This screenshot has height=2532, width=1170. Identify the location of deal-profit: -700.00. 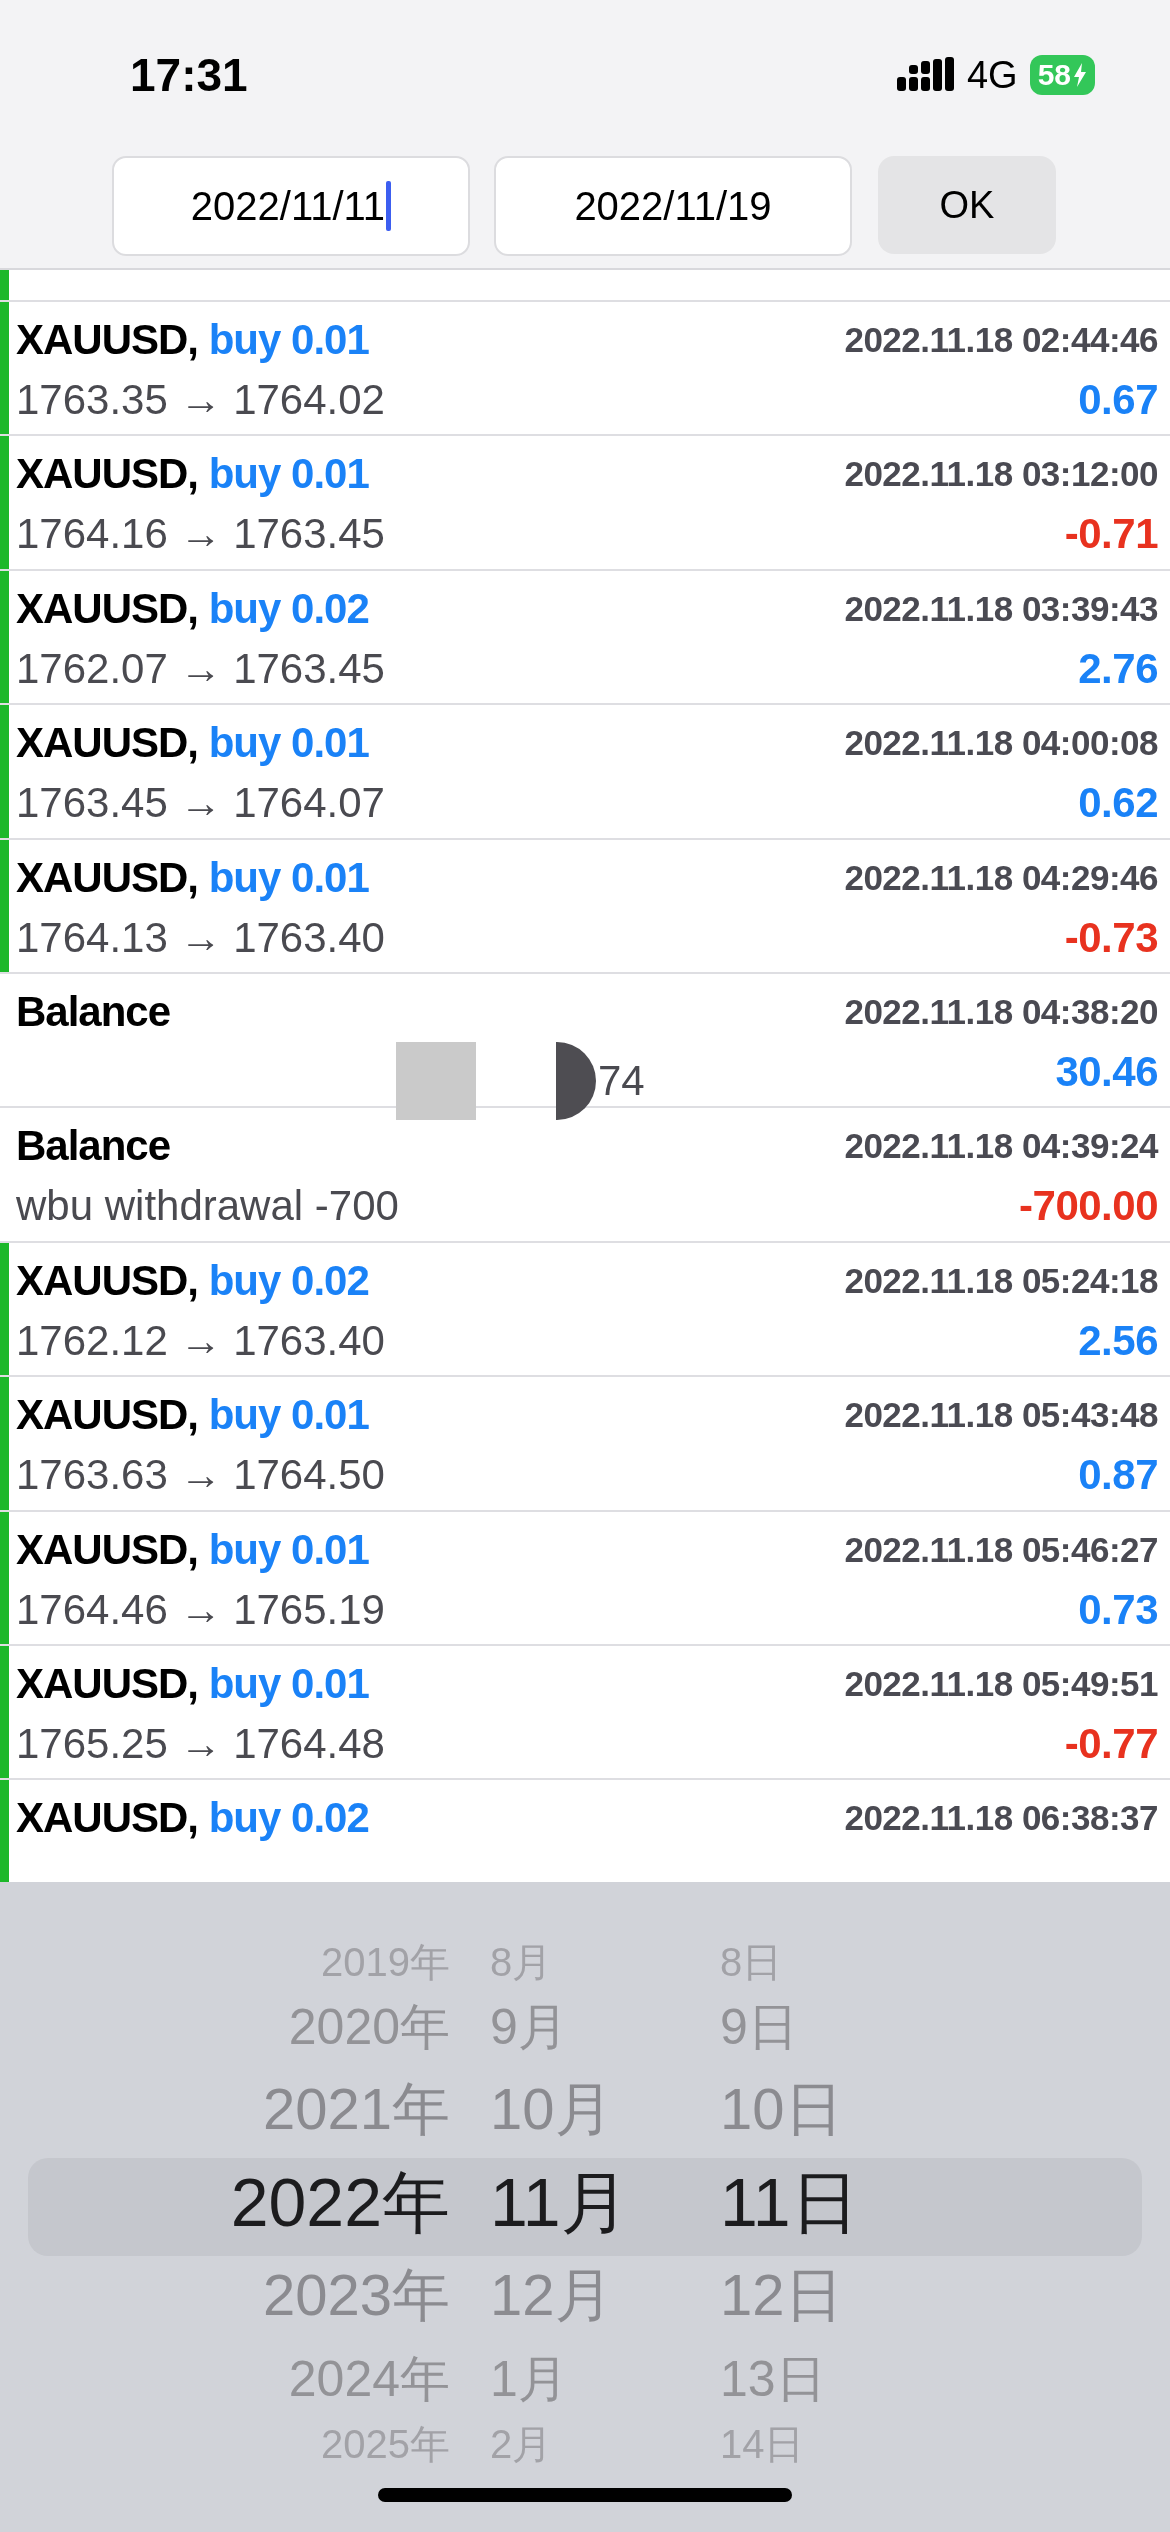
(1088, 1206).